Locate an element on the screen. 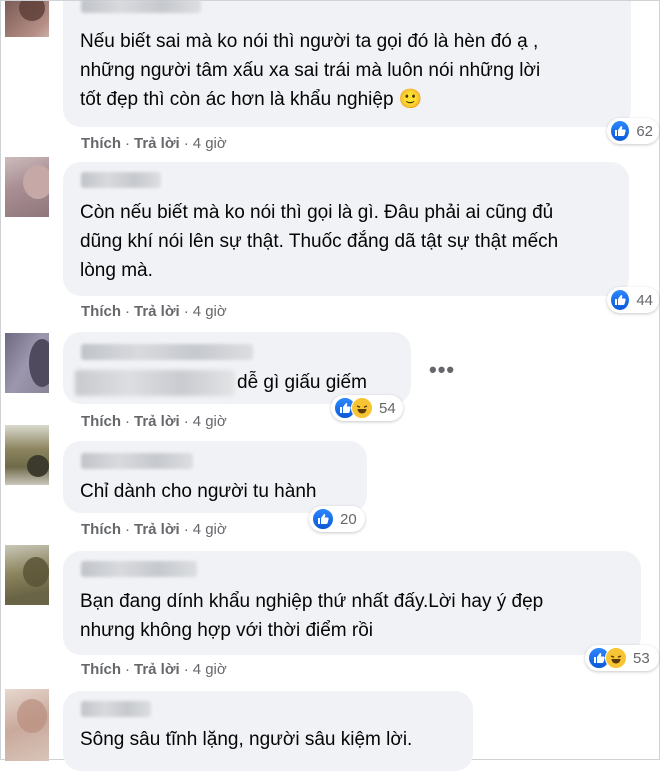  comment-text: Chỉ dành cho người tu hành is located at coordinates (198, 491).